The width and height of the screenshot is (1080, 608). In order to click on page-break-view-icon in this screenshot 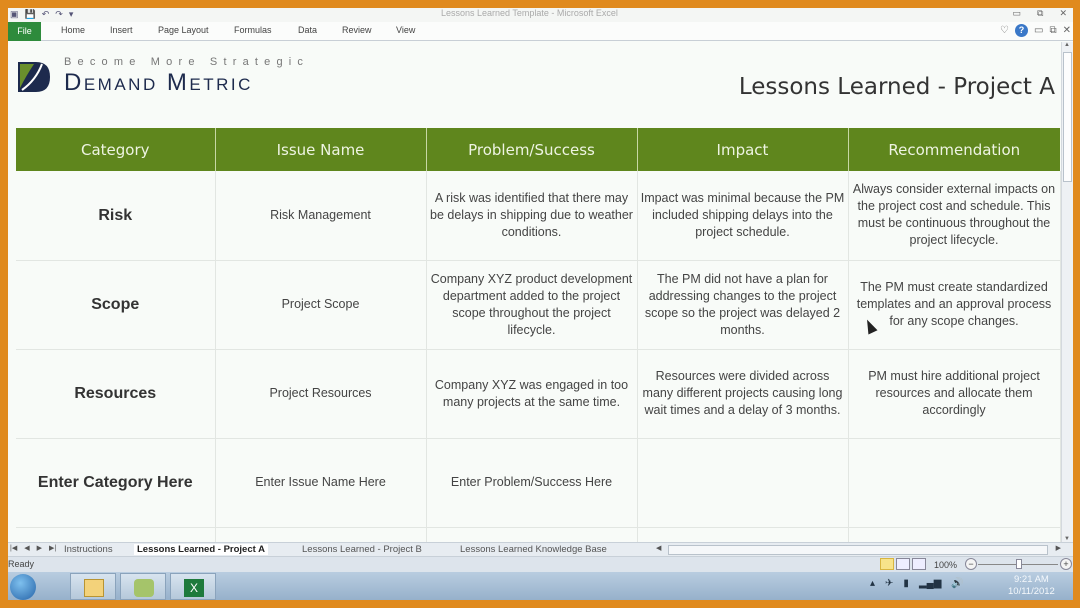, I will do `click(919, 564)`.